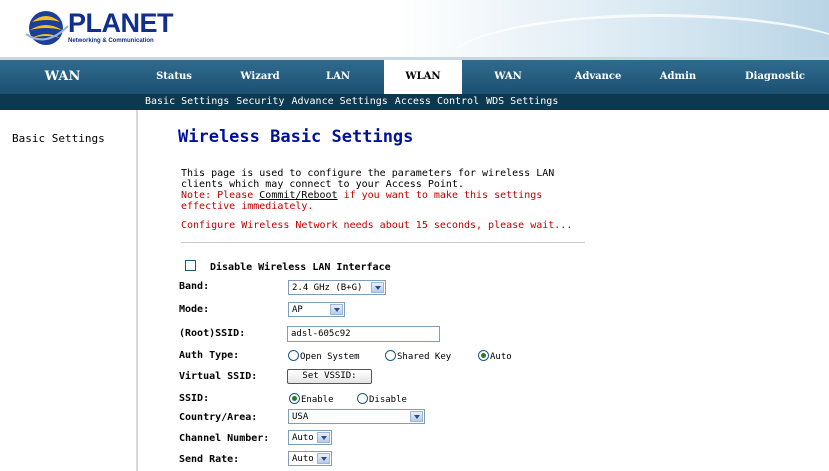 This screenshot has width=829, height=471. I want to click on divider, so click(383, 243).